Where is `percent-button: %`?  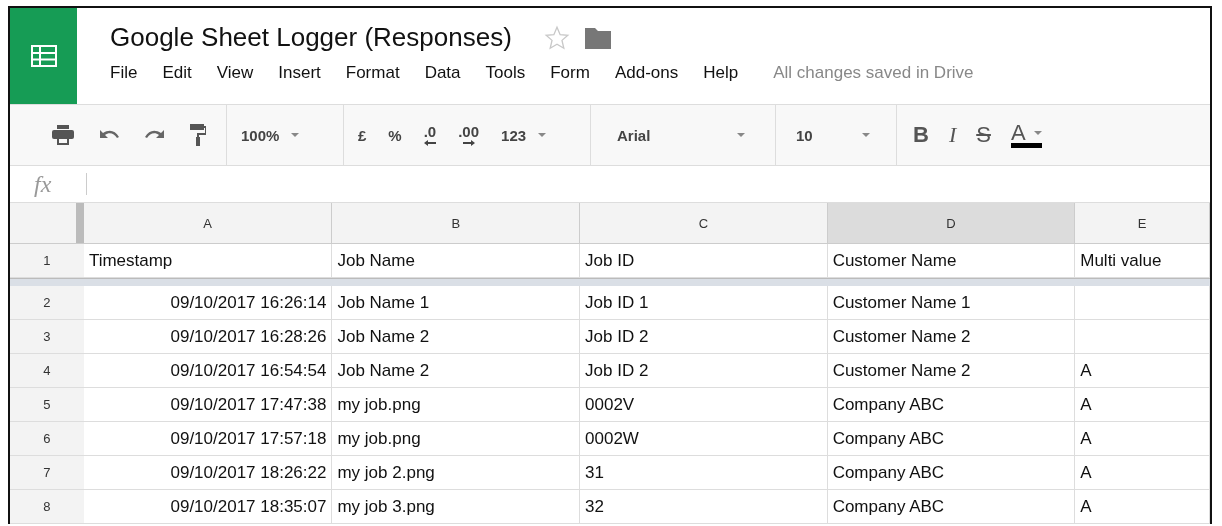
percent-button: % is located at coordinates (395, 135).